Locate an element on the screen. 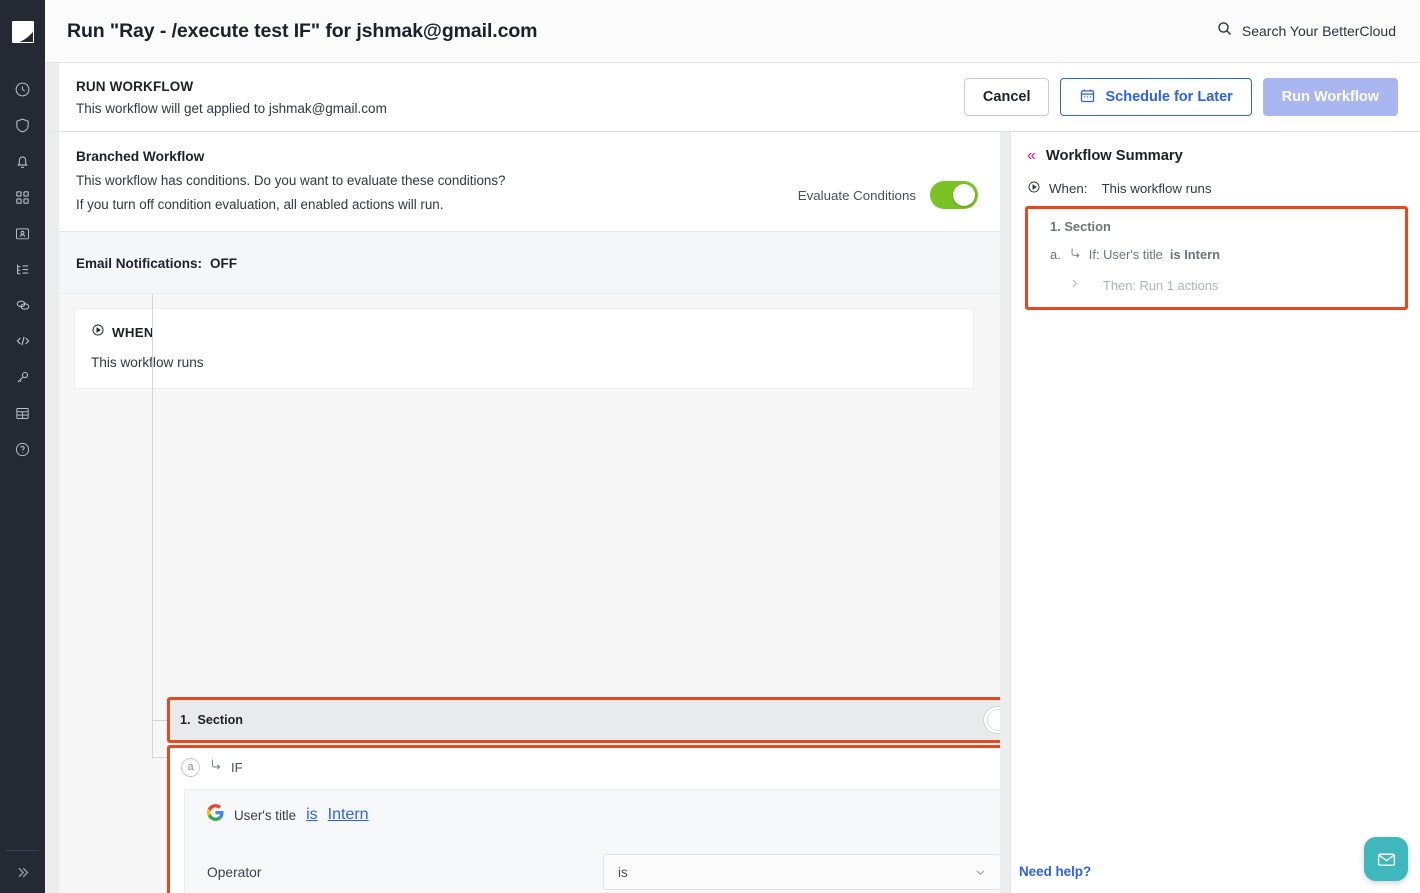 The image size is (1420, 893). chevron-double-right-icon is located at coordinates (22, 872).